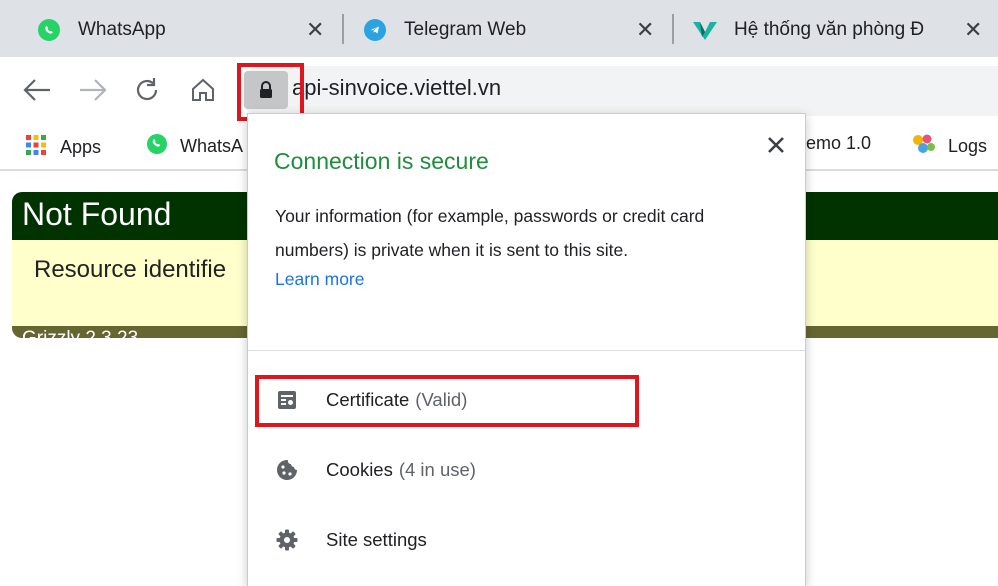 Image resolution: width=998 pixels, height=586 pixels. I want to click on arrow-left-icon, so click(36, 90).